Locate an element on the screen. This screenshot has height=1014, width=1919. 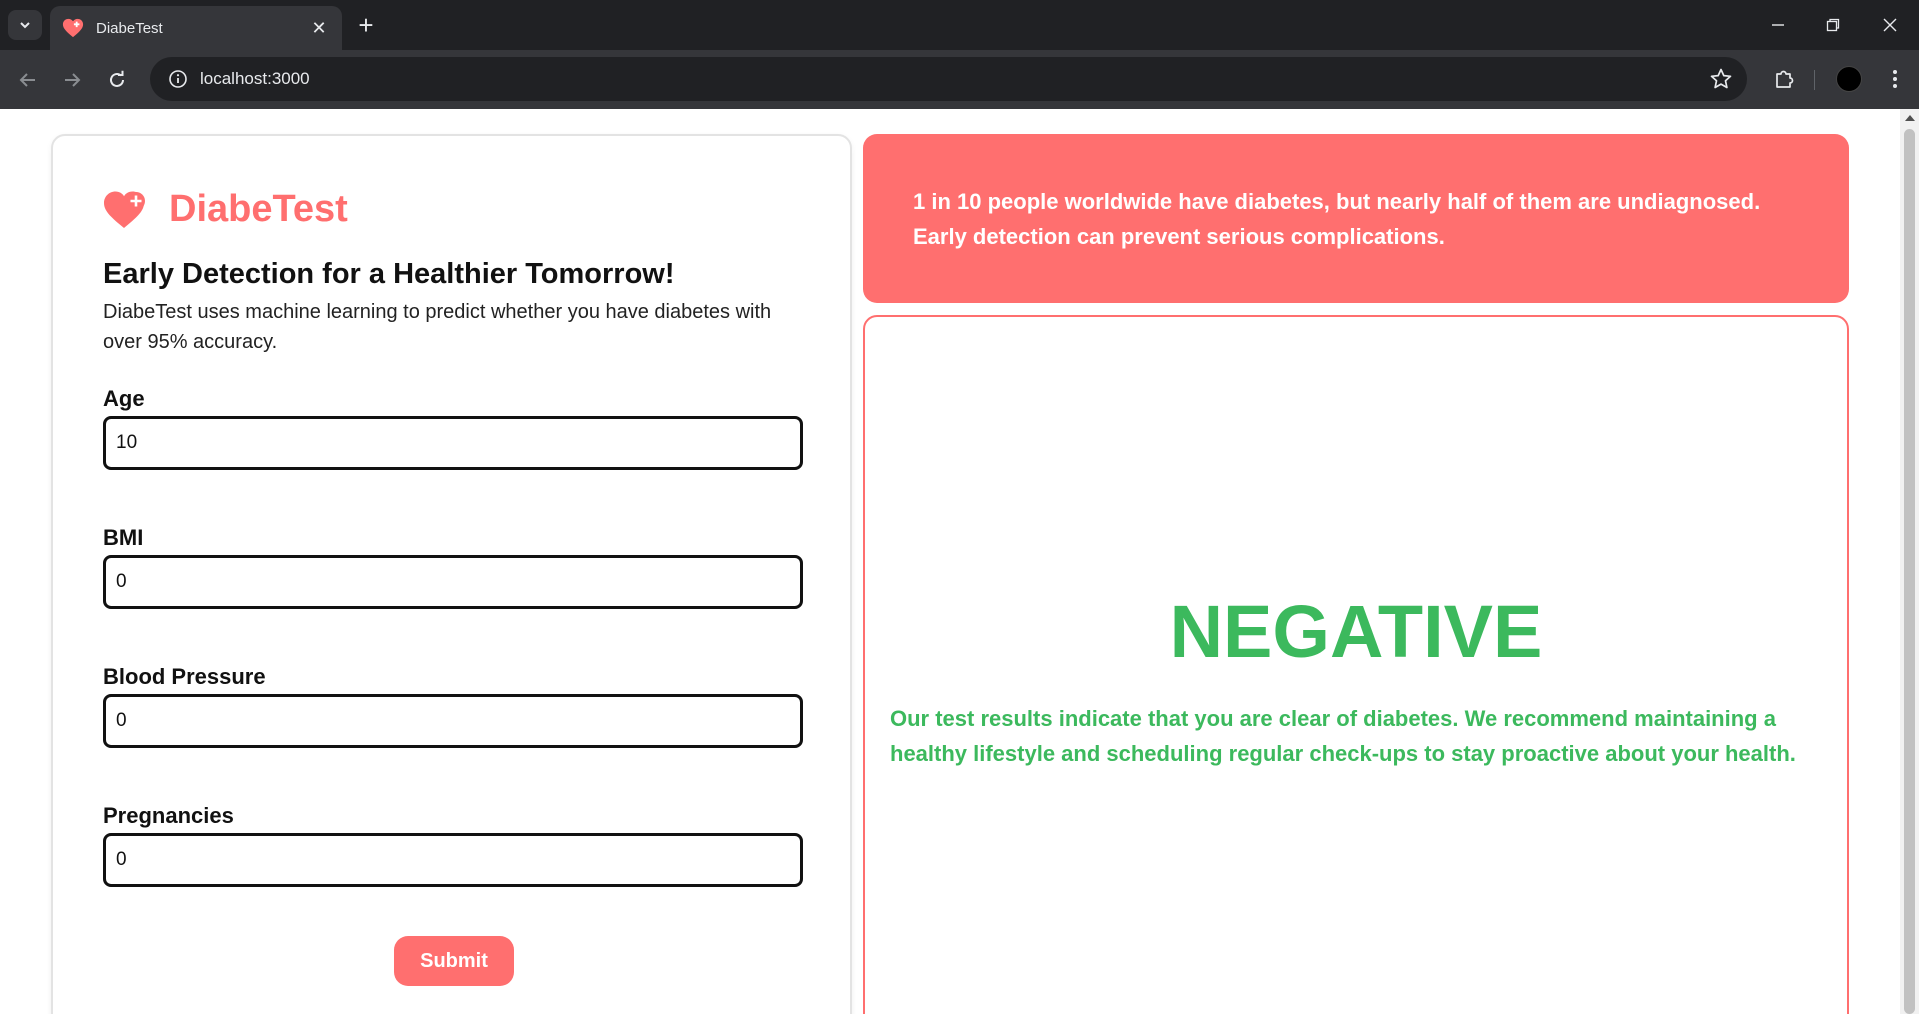
tab-close-icon: ✕ is located at coordinates (319, 28).